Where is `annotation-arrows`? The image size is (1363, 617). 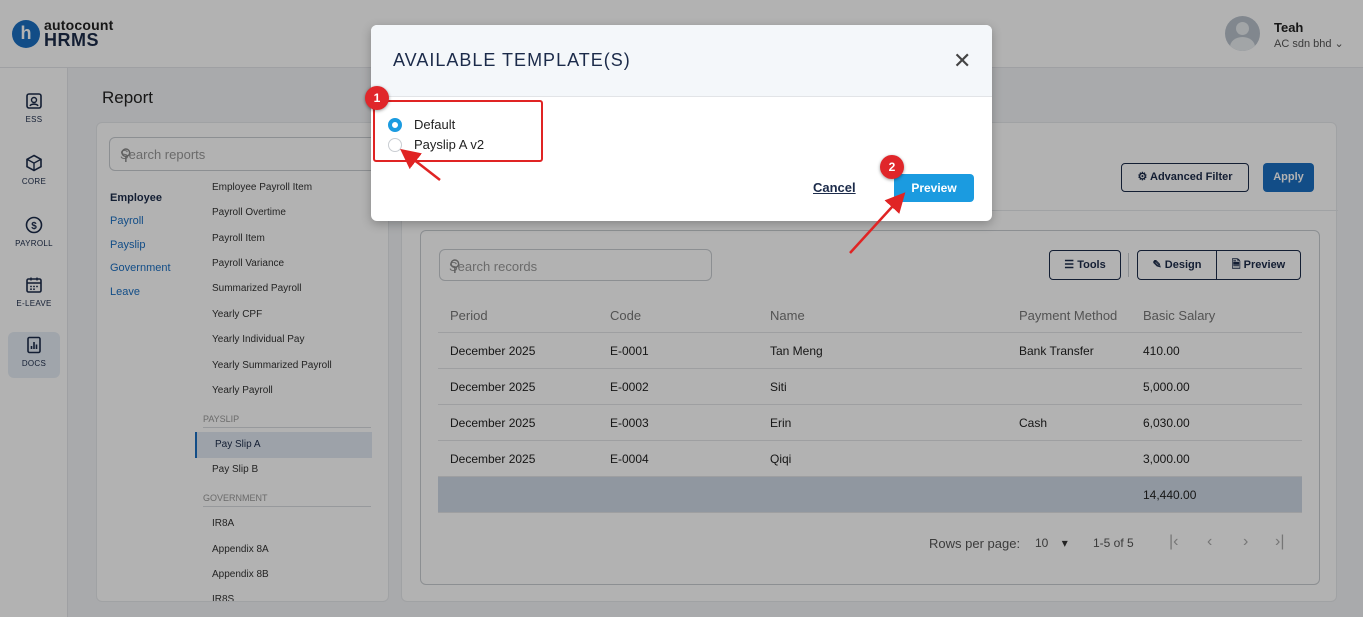
annotation-arrows is located at coordinates (653, 201).